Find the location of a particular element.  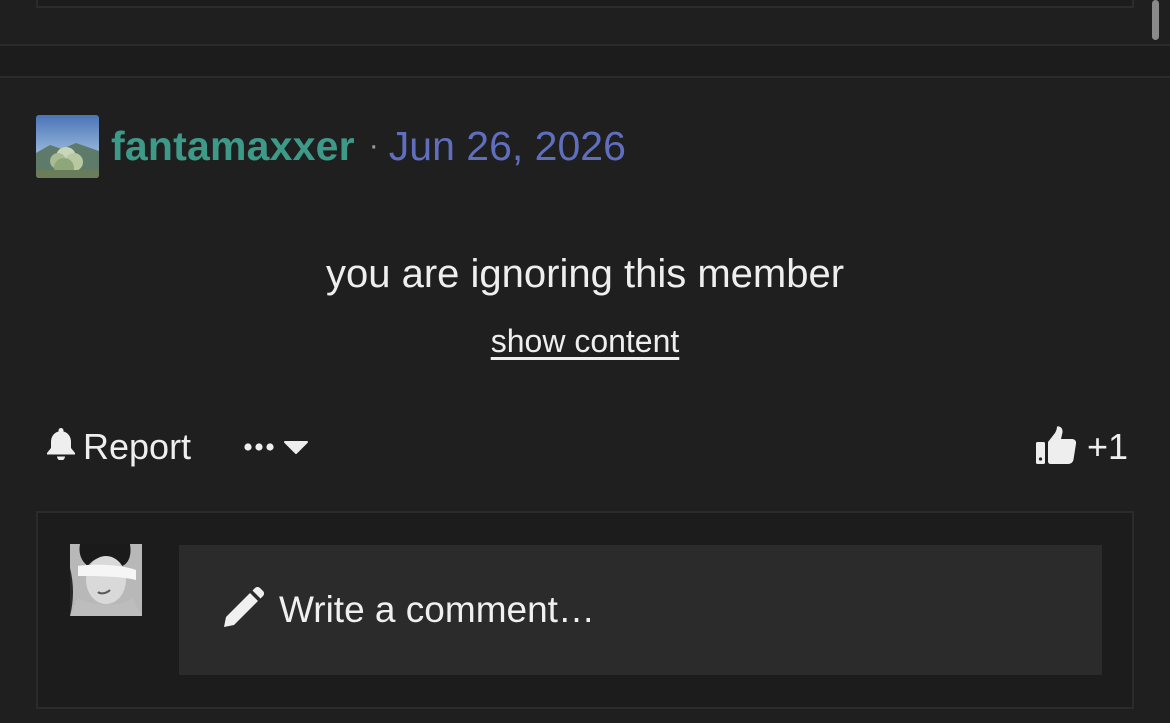

more-options-button is located at coordinates (276, 447).